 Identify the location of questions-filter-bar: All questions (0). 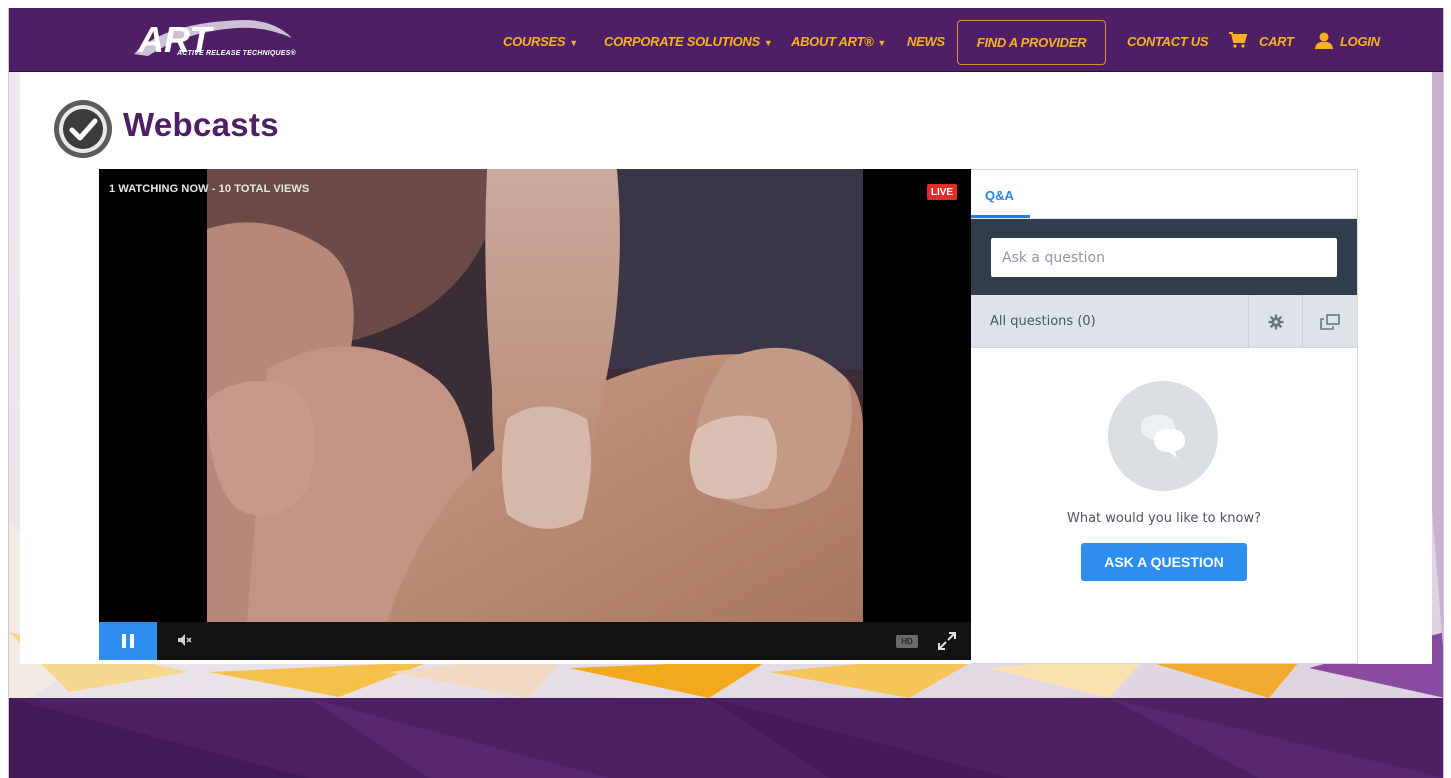
(1164, 321).